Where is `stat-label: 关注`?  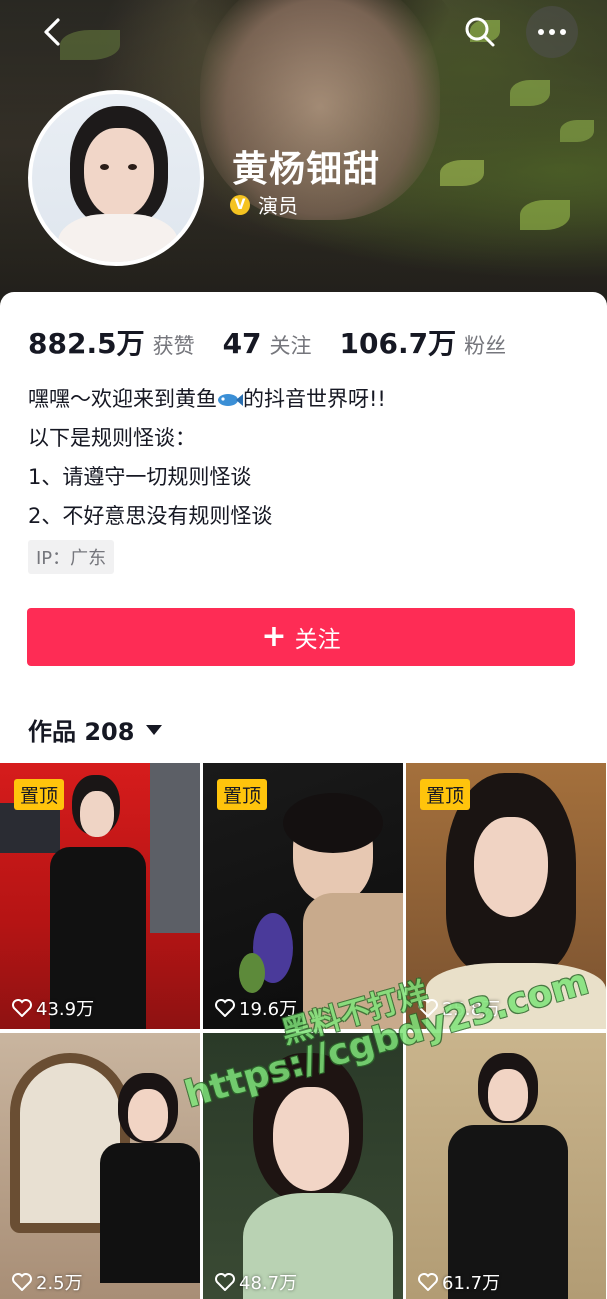
stat-label: 关注 is located at coordinates (290, 346).